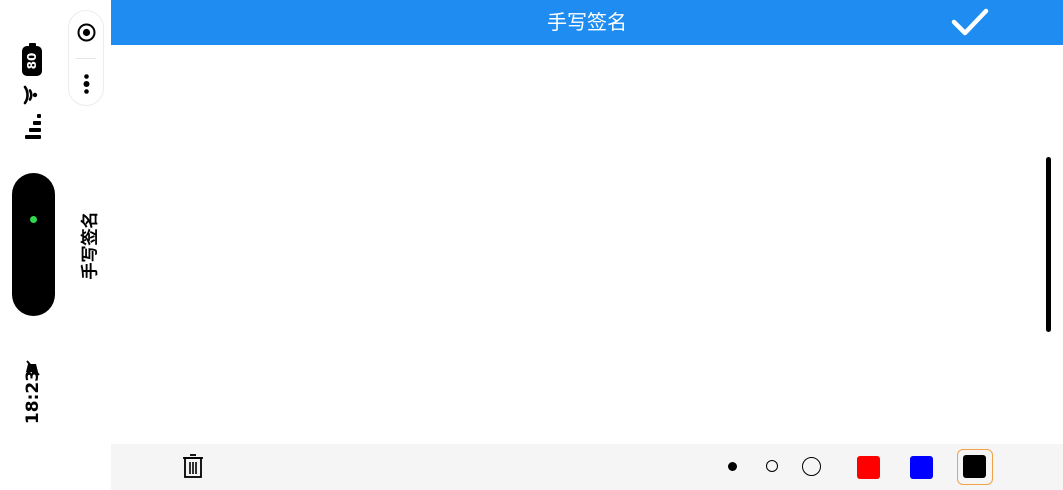 This screenshot has width=1063, height=490. I want to click on target-icon, so click(86, 32).